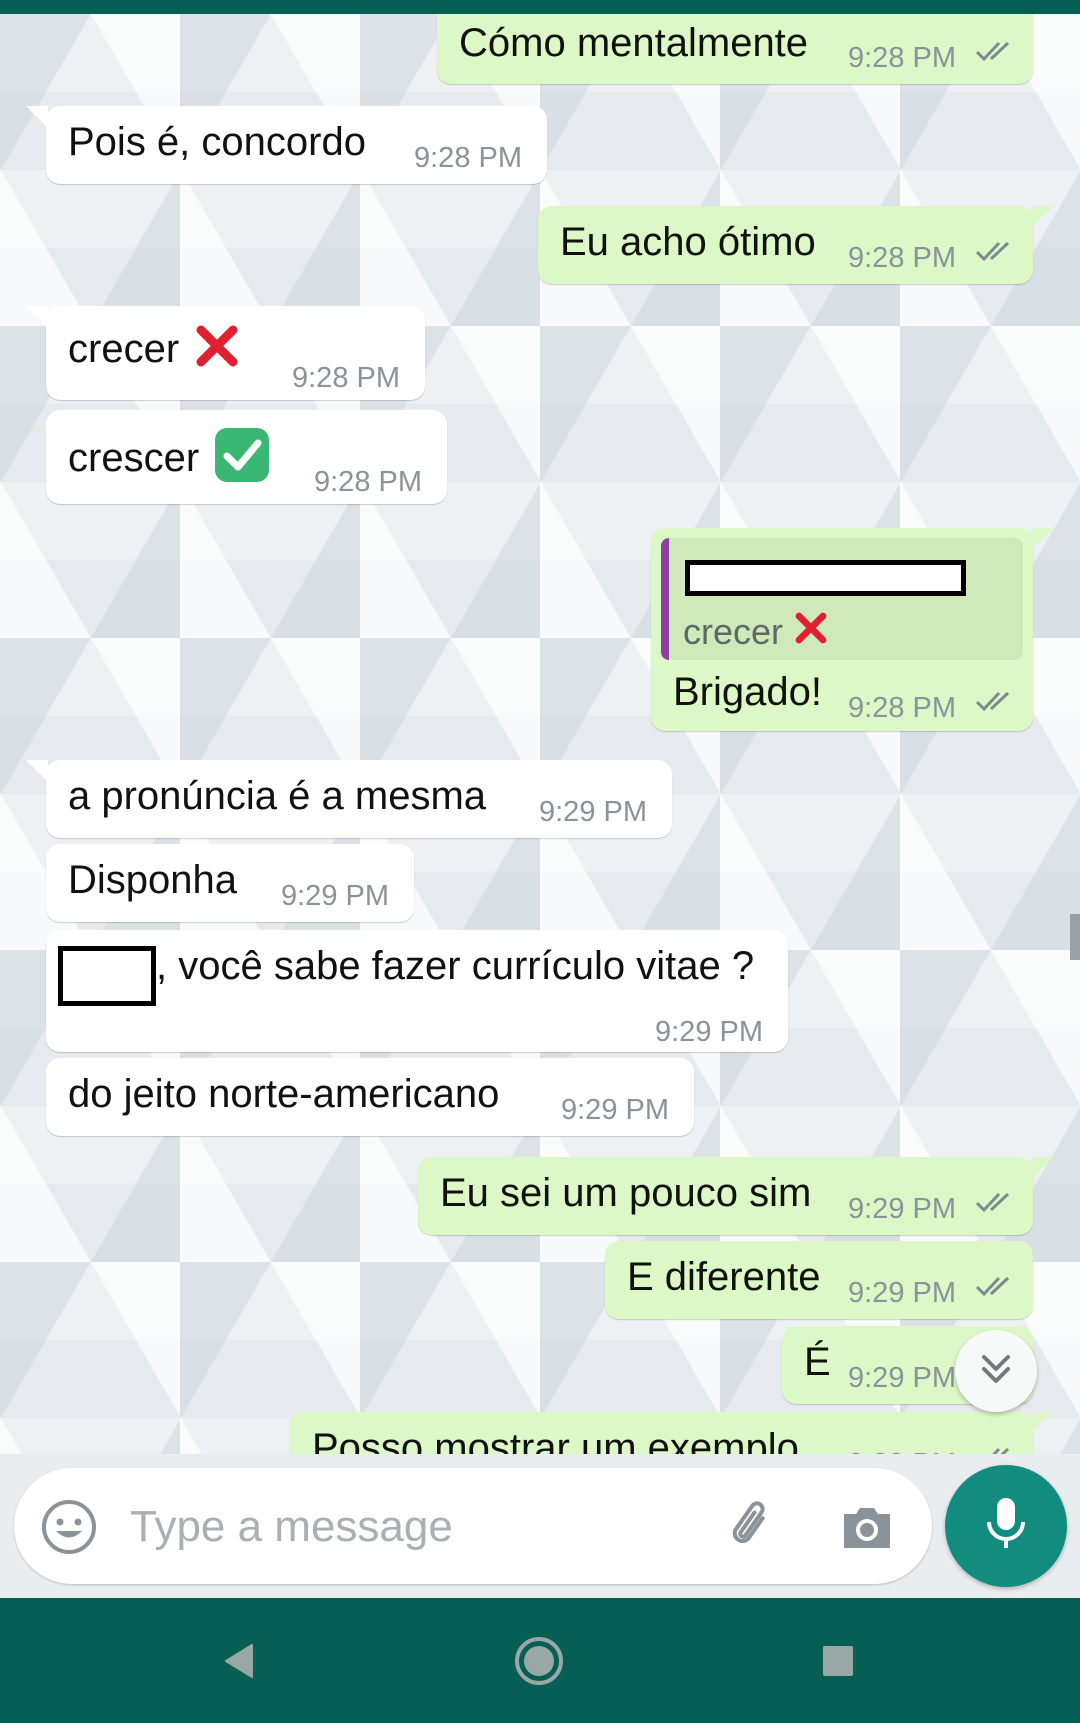  I want to click on scroll-to-bottom-button, so click(996, 1371).